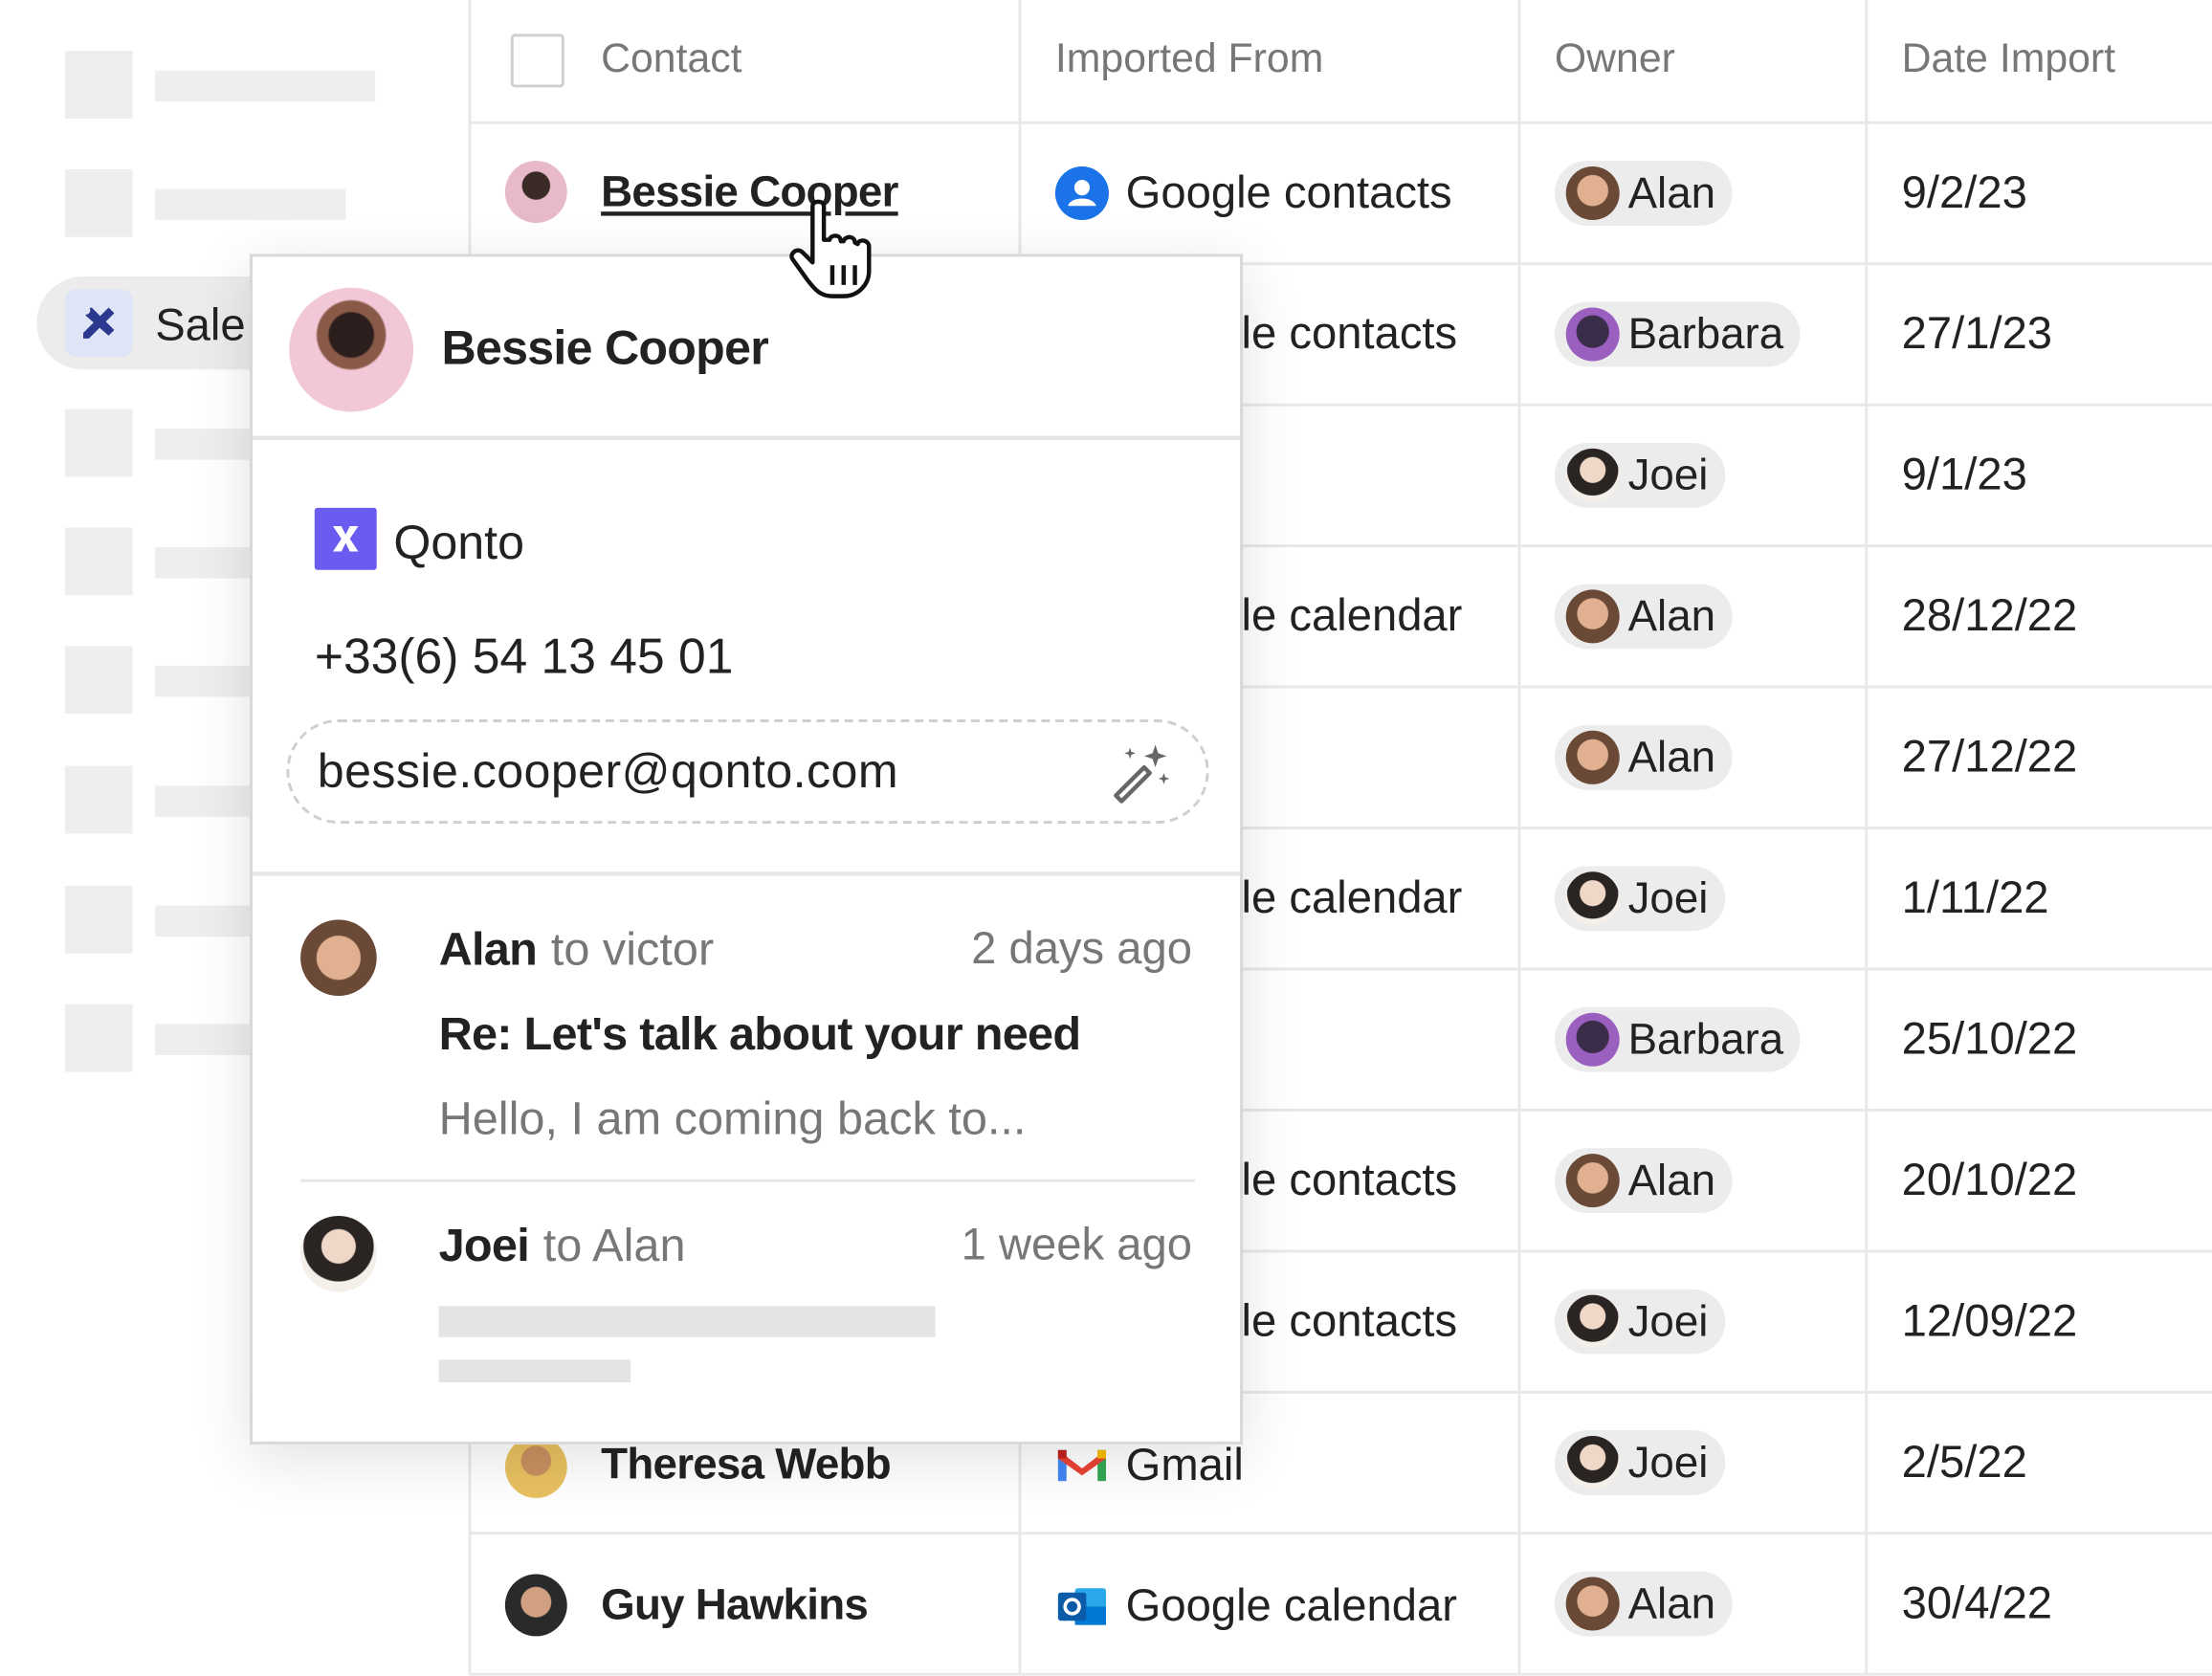  Describe the element at coordinates (458, 544) in the screenshot. I see `company-name: Qonto` at that location.